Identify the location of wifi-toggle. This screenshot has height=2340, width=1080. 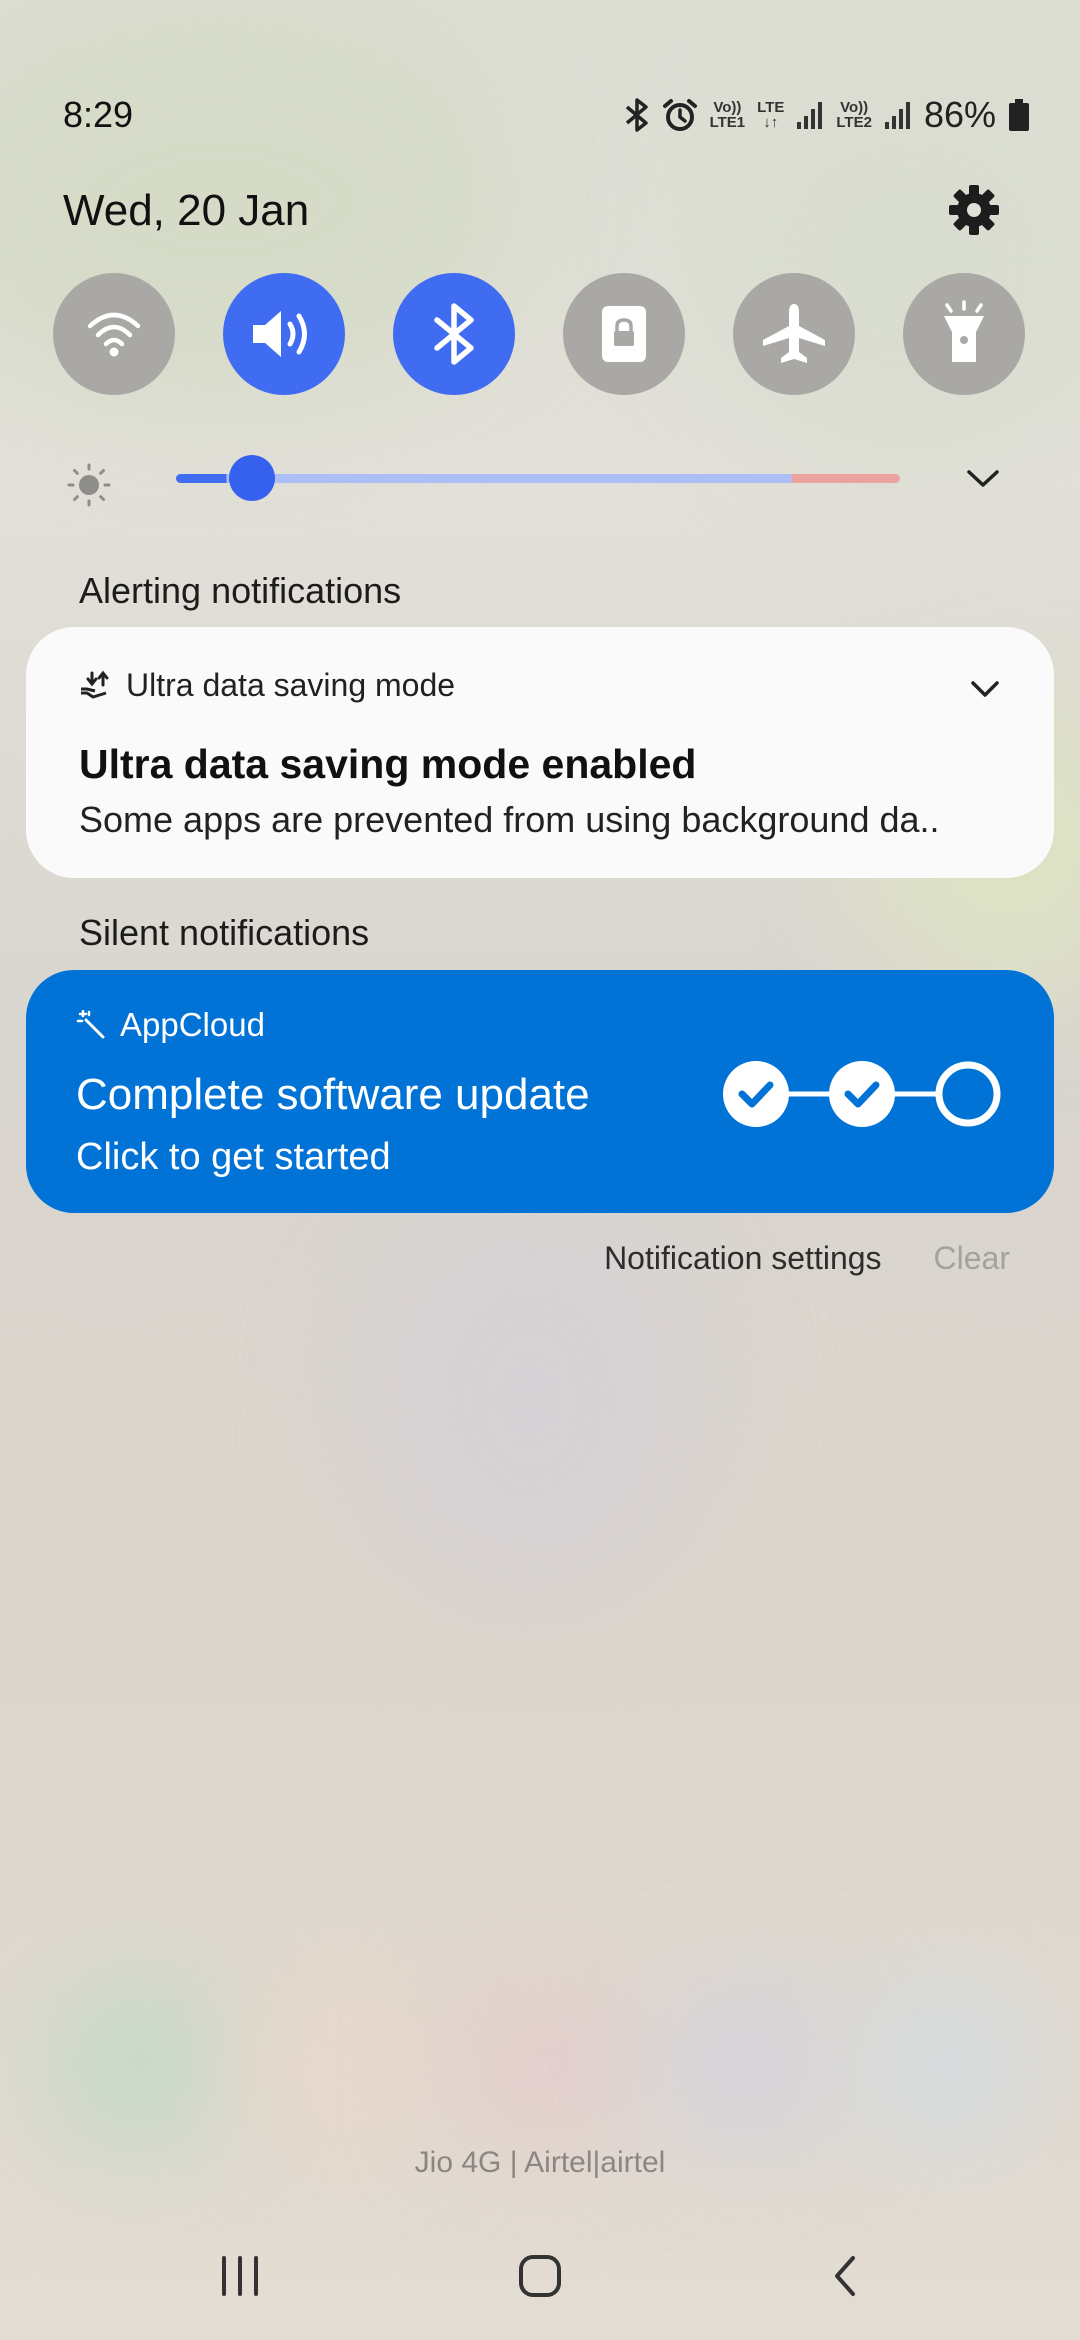
(114, 334).